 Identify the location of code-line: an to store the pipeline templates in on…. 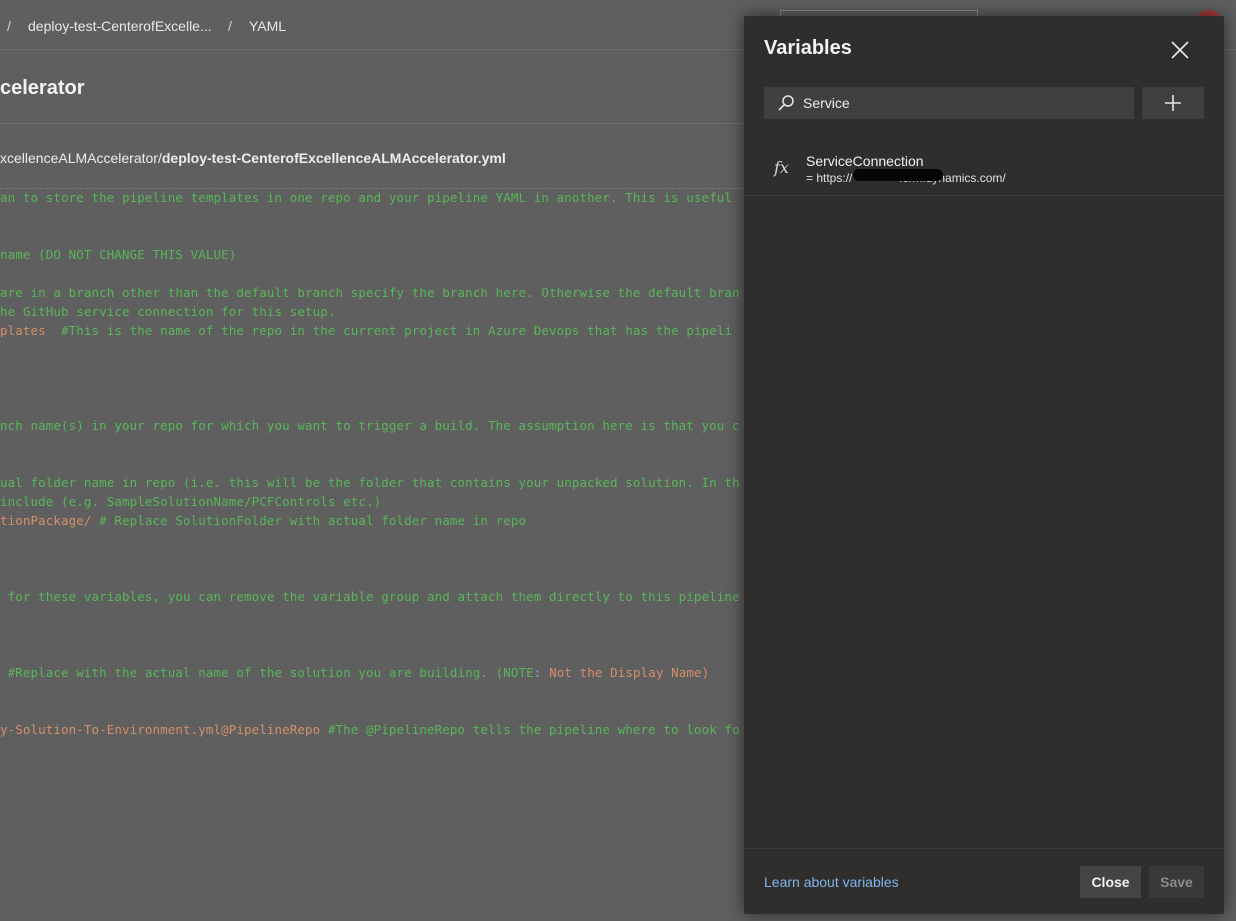
(366, 197).